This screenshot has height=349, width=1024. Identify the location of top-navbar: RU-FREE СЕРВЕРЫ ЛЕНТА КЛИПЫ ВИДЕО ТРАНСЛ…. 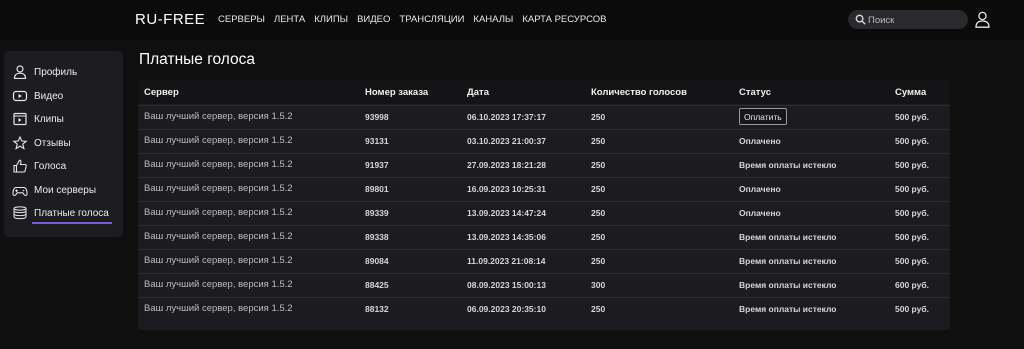
(512, 20).